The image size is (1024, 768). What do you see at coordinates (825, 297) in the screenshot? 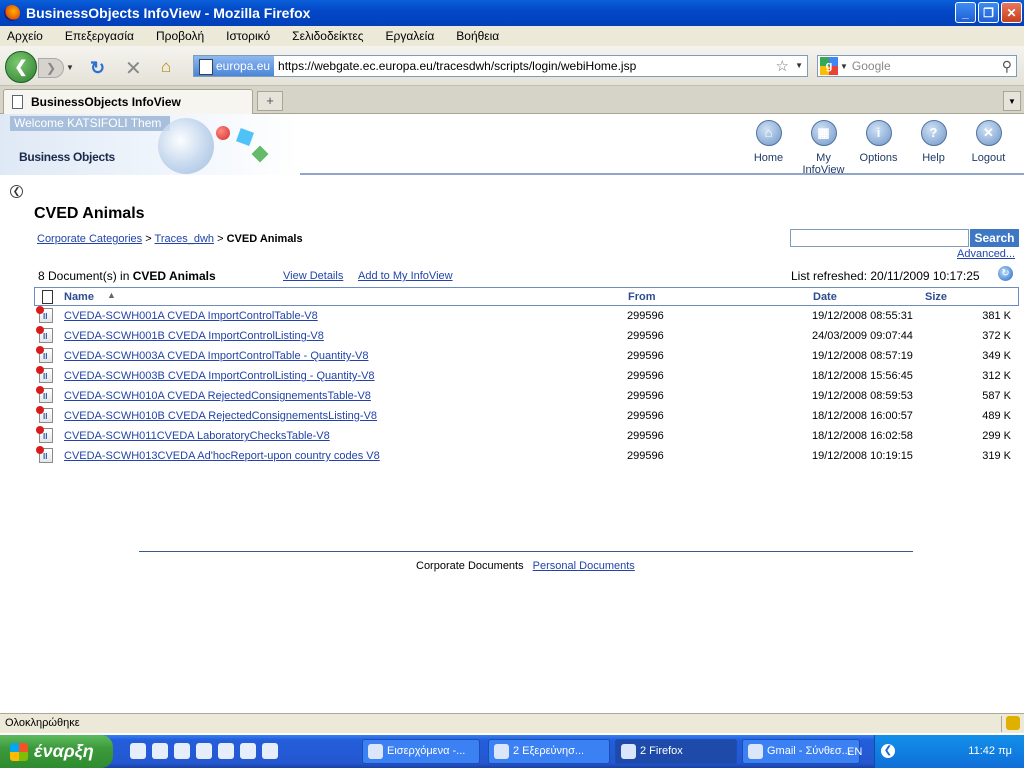
I see `column-date: Date` at bounding box center [825, 297].